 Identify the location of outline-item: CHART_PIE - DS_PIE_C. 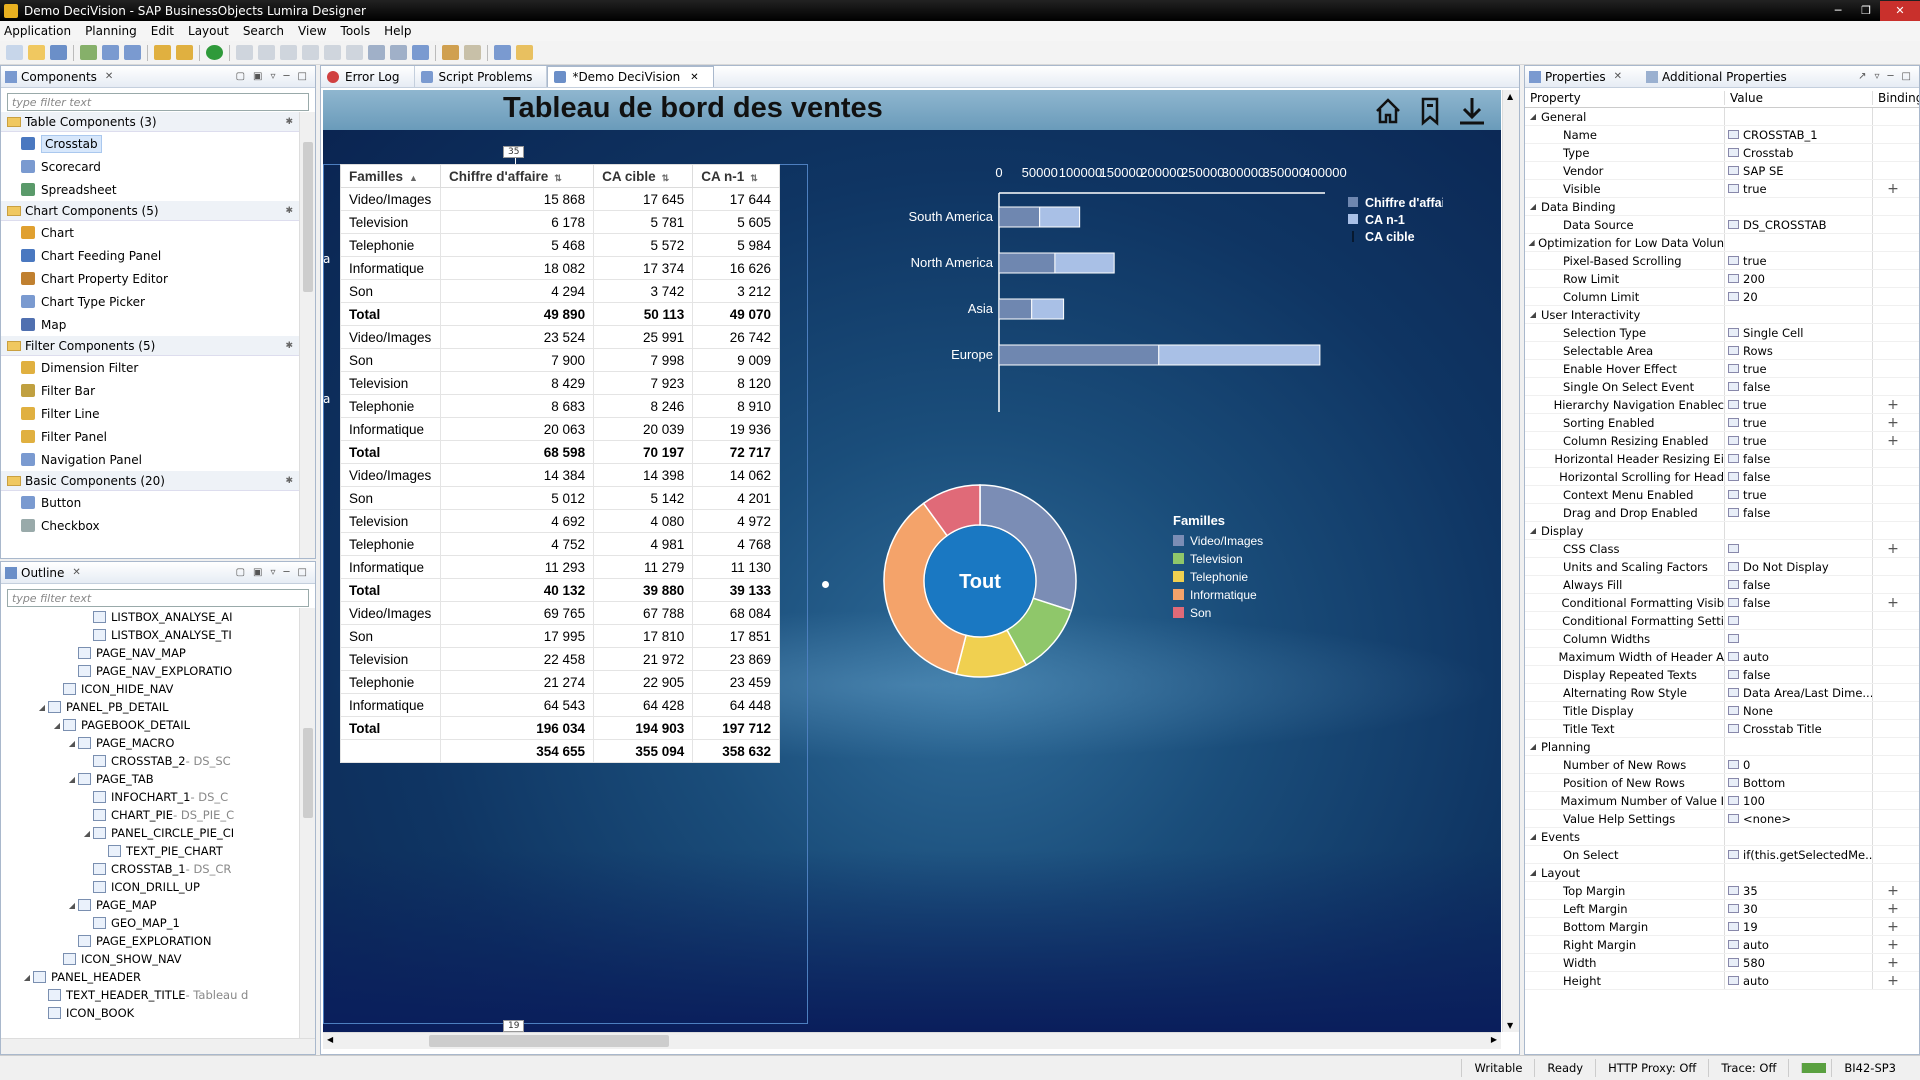
(150, 815).